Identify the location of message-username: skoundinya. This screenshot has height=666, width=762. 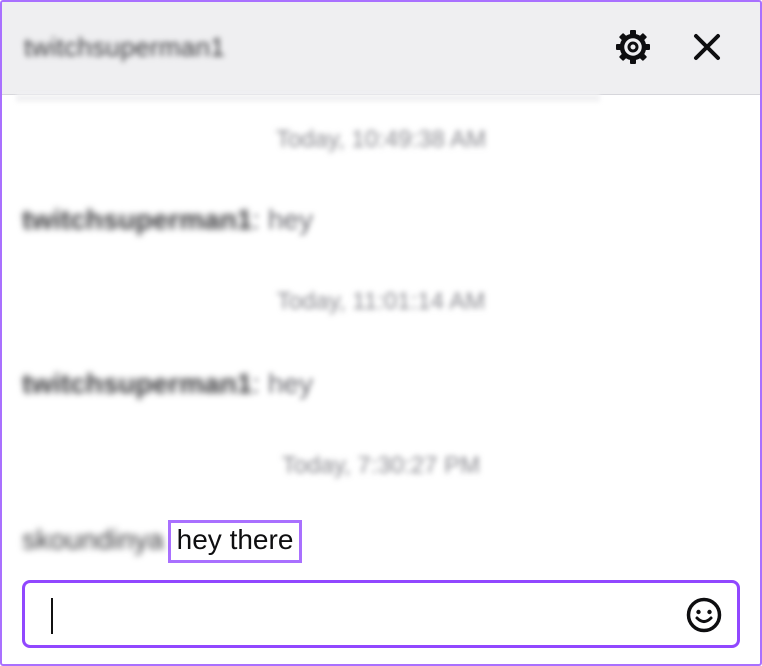
(93, 539).